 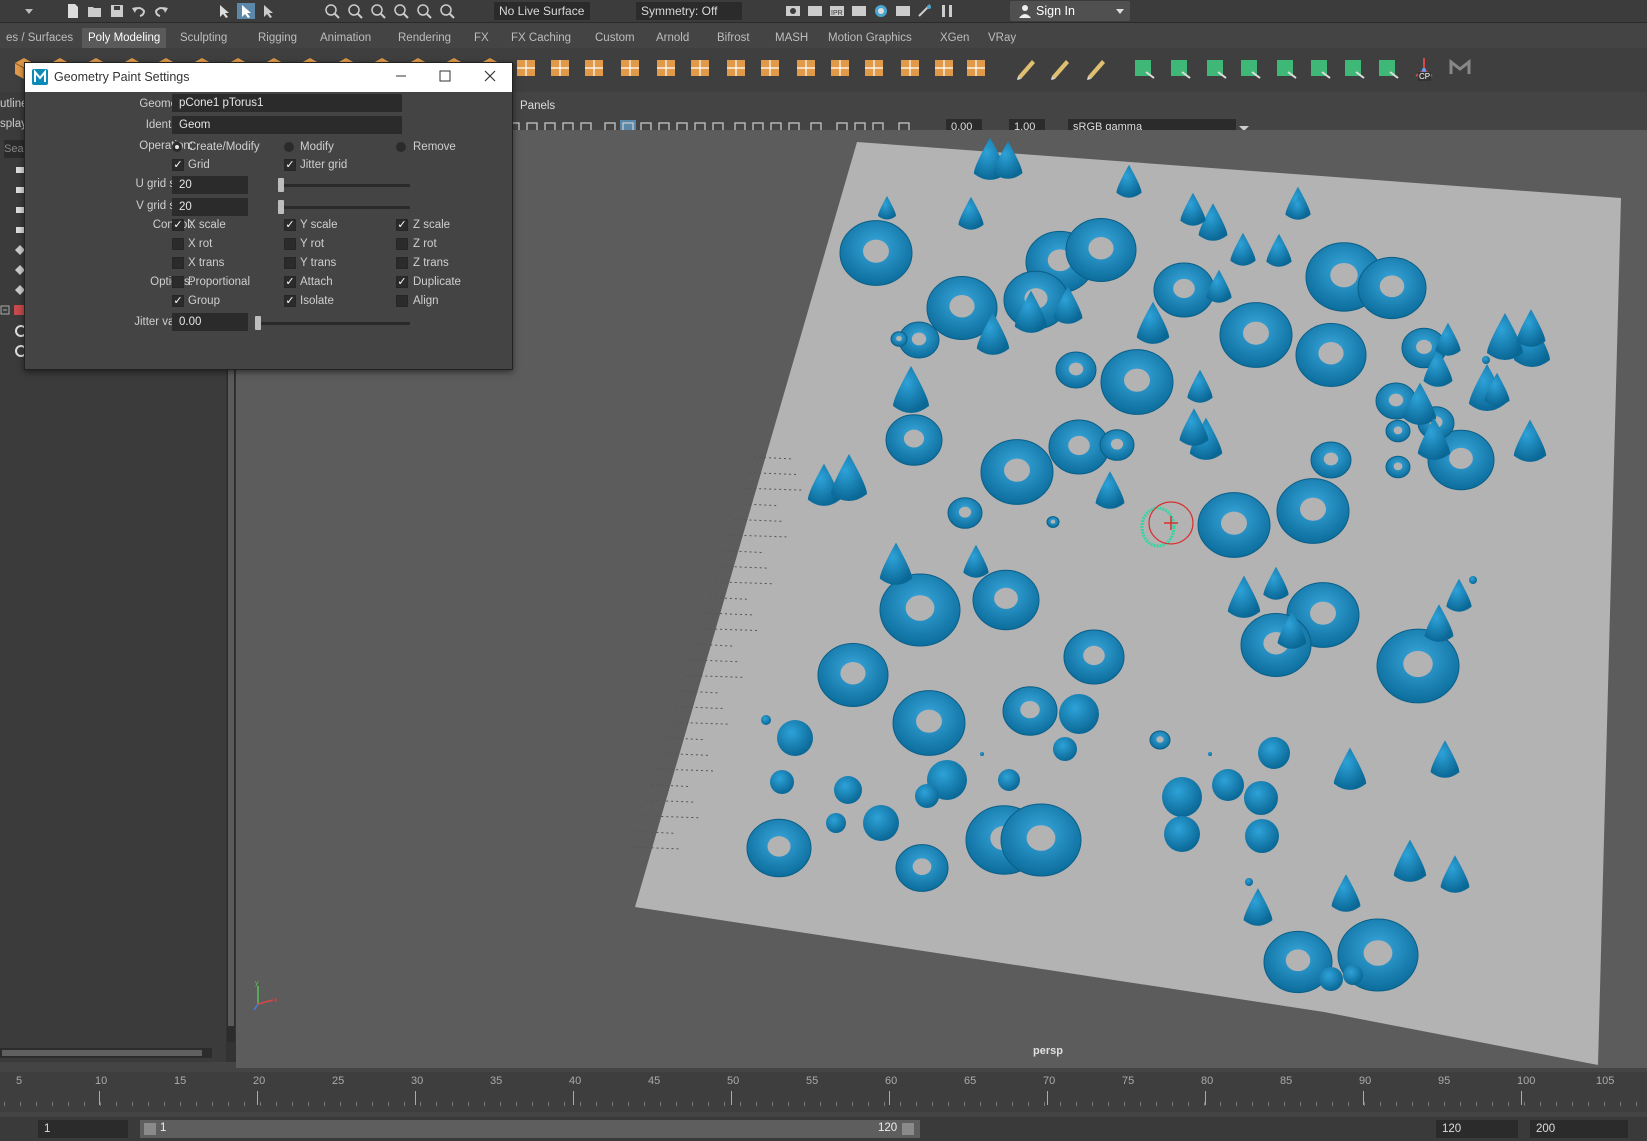 I want to click on undo-icon, so click(x=139, y=11).